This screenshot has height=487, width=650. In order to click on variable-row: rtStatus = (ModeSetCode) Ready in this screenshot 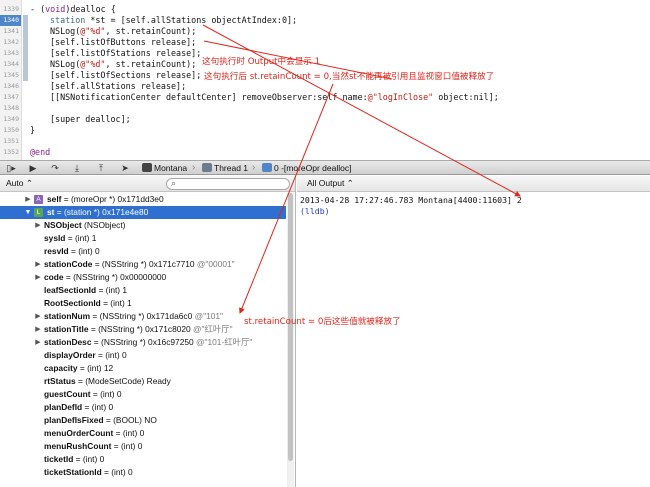, I will do `click(143, 381)`.